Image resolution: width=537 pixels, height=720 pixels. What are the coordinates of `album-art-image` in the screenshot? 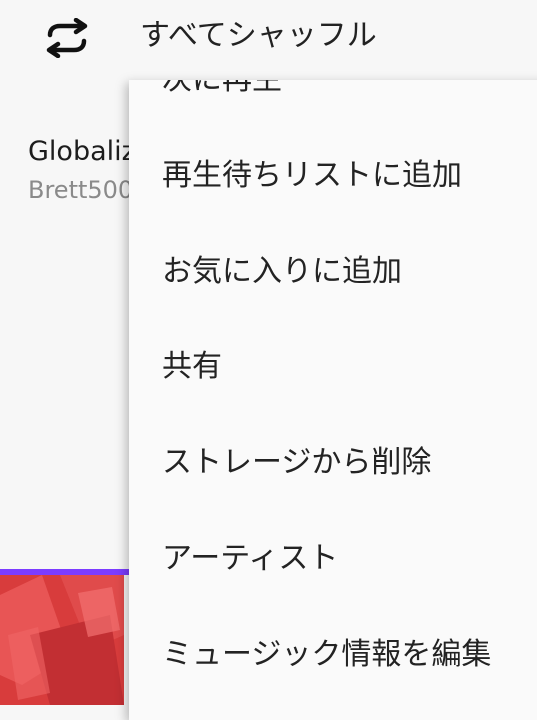 It's located at (62, 640).